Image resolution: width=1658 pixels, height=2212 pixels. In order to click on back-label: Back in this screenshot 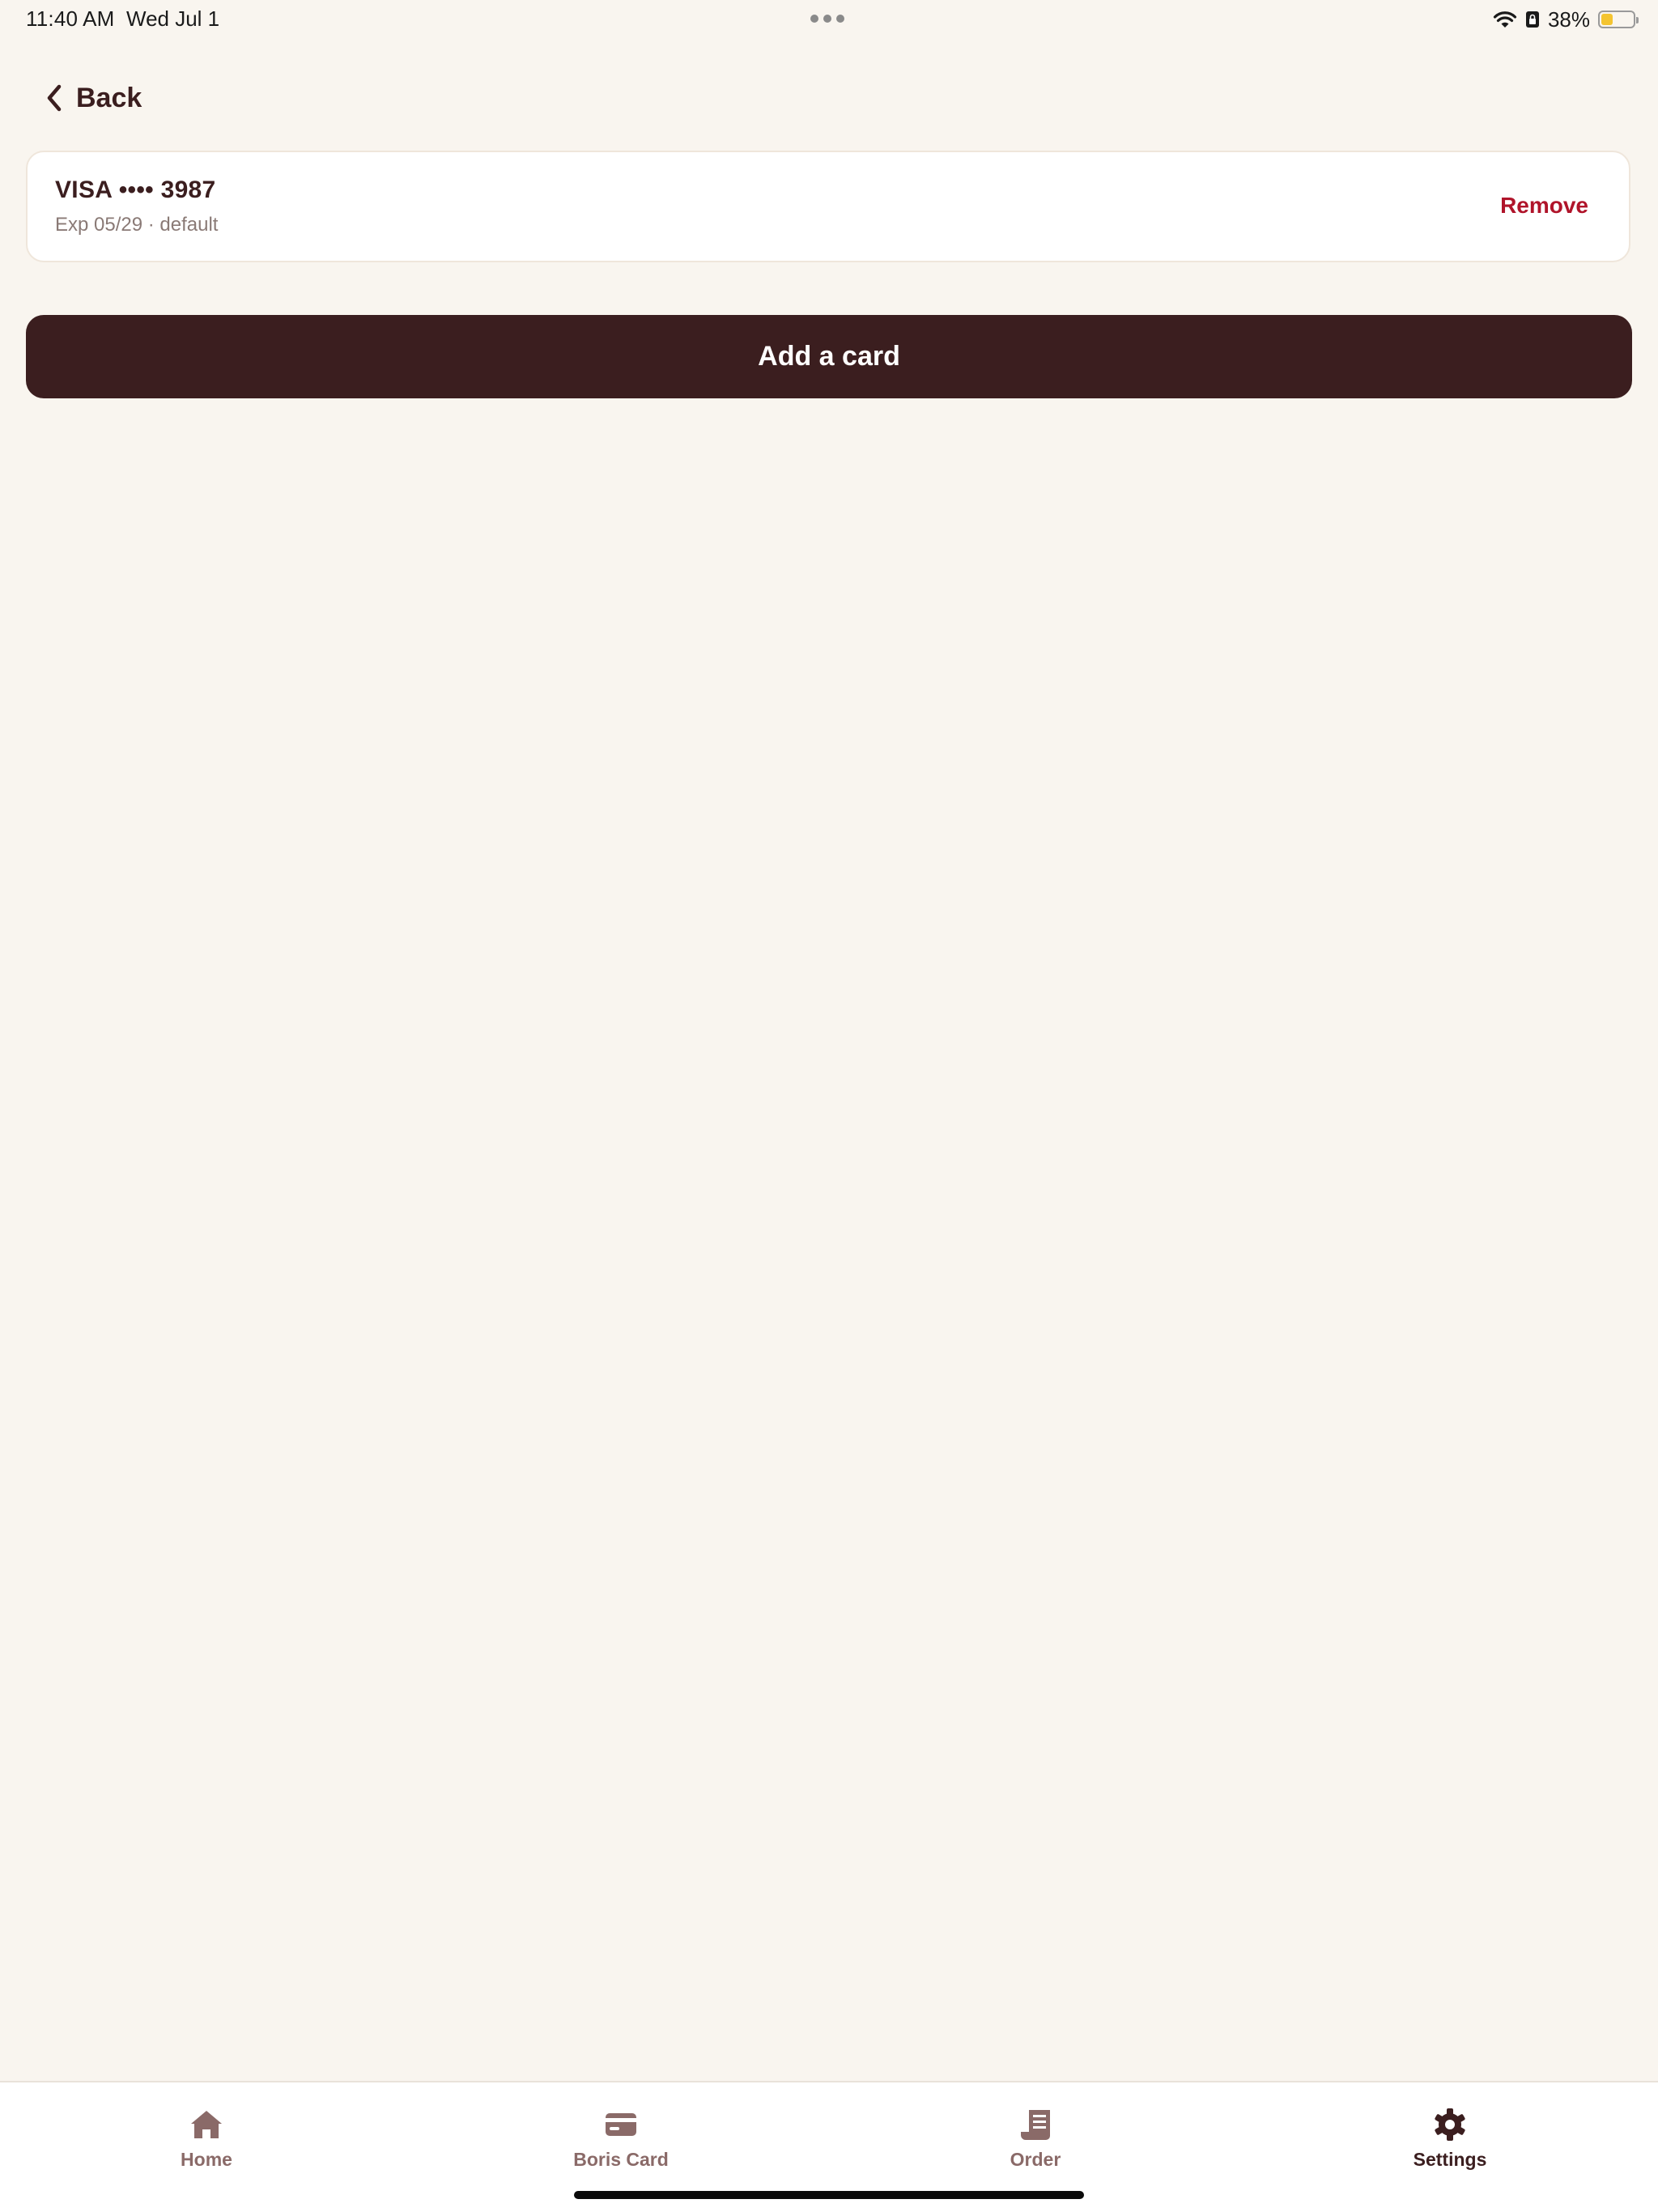, I will do `click(109, 98)`.